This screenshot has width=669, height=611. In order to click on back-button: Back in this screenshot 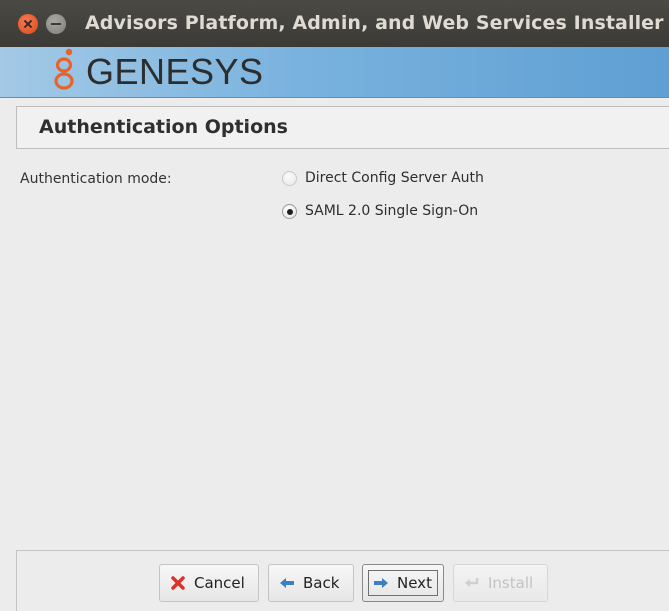, I will do `click(311, 583)`.